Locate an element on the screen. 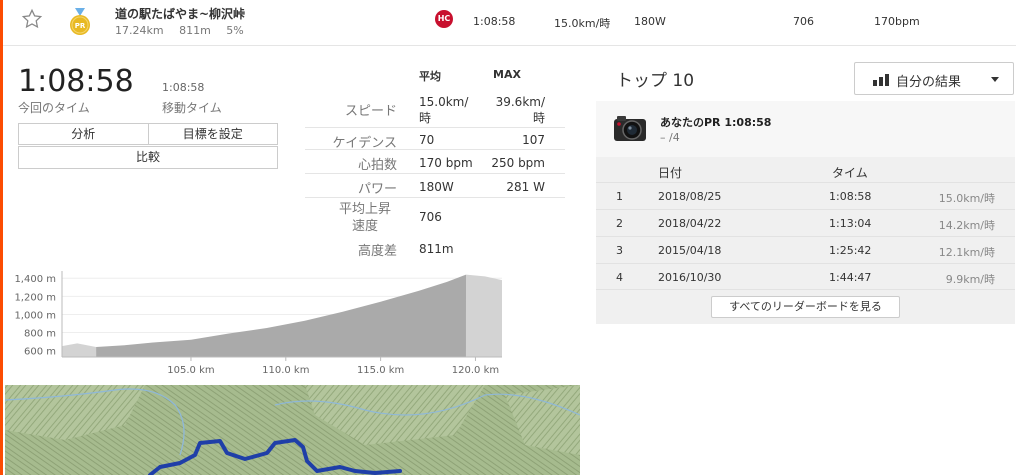 This screenshot has height=475, width=1016. stat-label: 平均上昇速度 is located at coordinates (364, 218).